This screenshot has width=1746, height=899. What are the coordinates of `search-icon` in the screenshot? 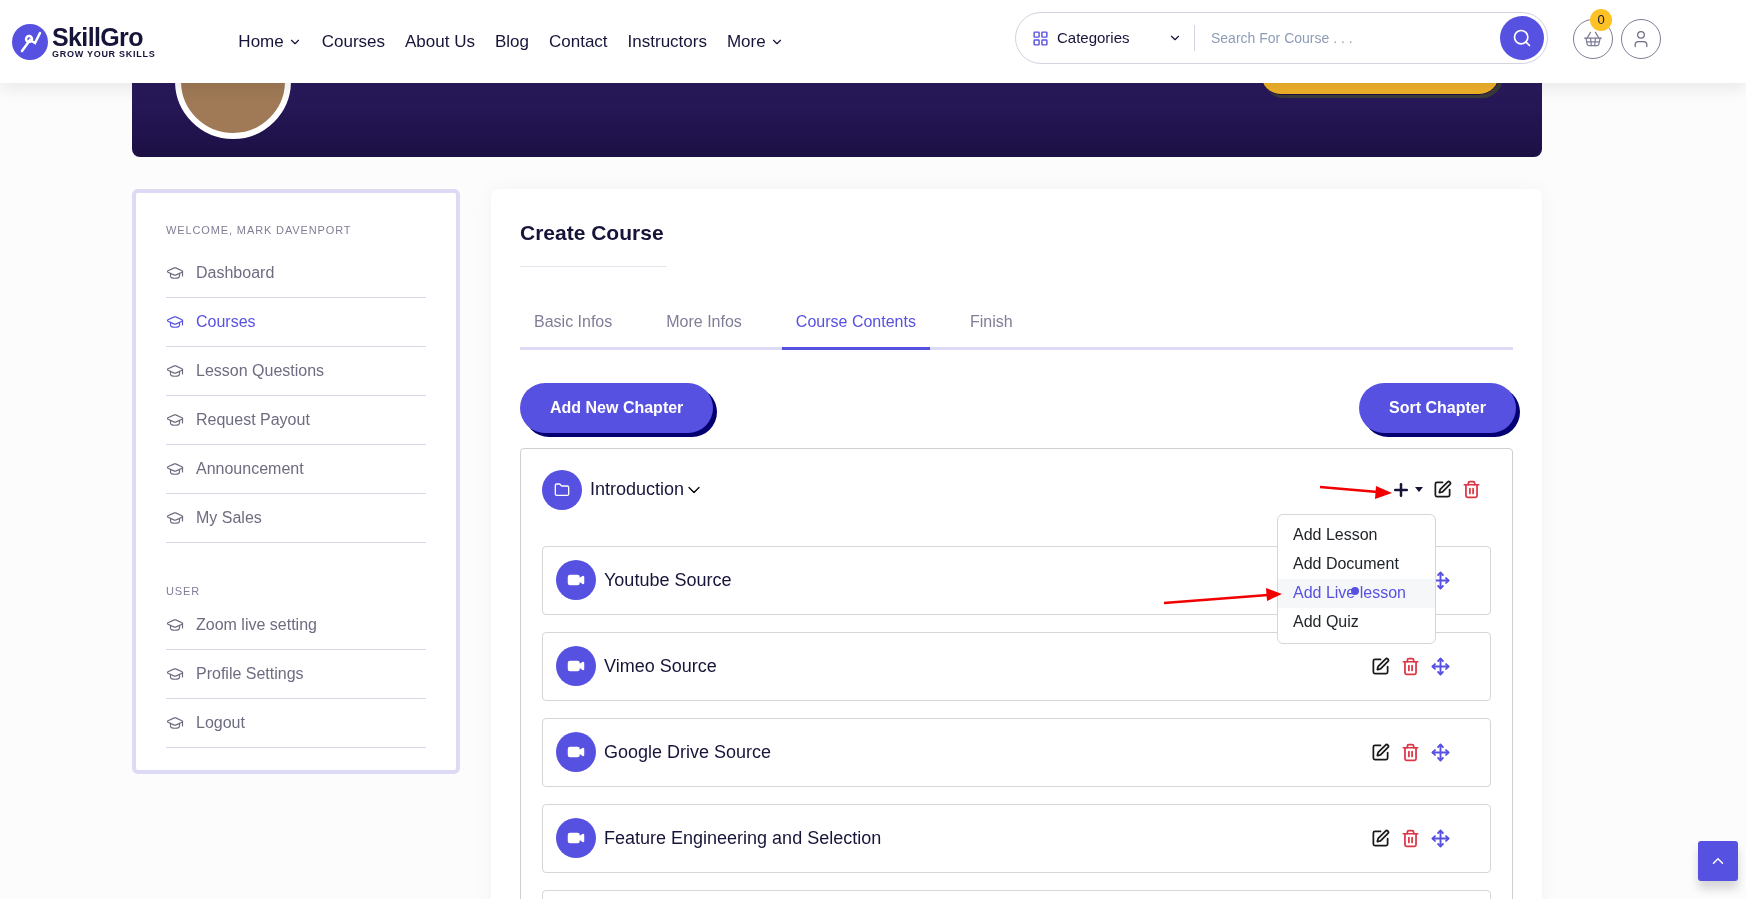 It's located at (1522, 38).